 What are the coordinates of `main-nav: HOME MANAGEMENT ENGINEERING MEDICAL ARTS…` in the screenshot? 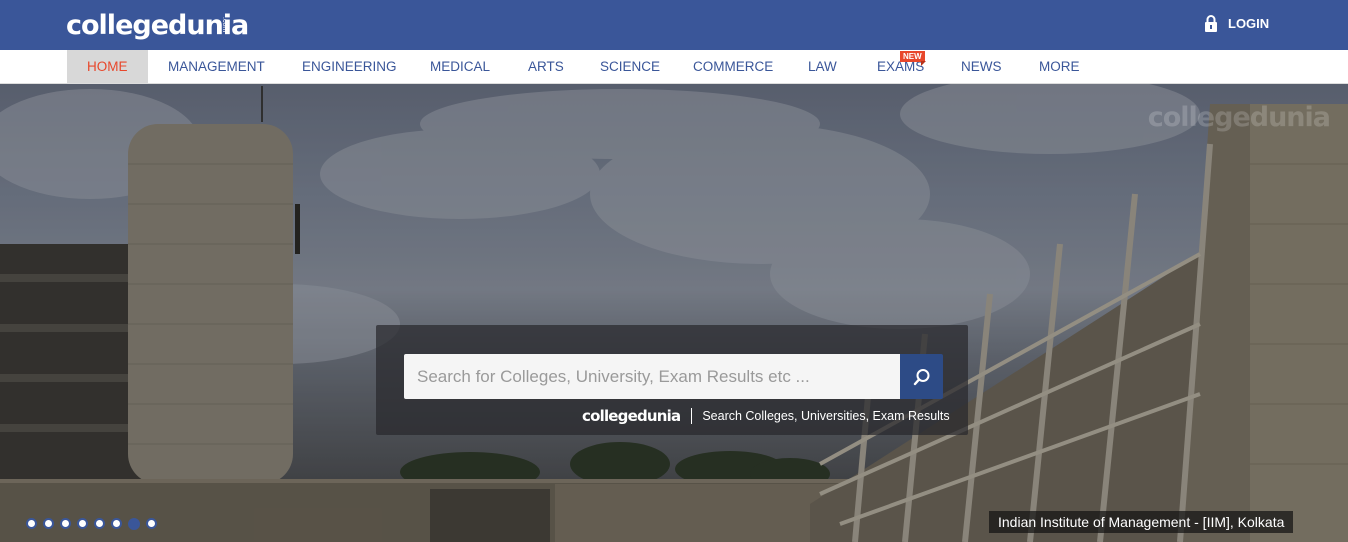 It's located at (674, 67).